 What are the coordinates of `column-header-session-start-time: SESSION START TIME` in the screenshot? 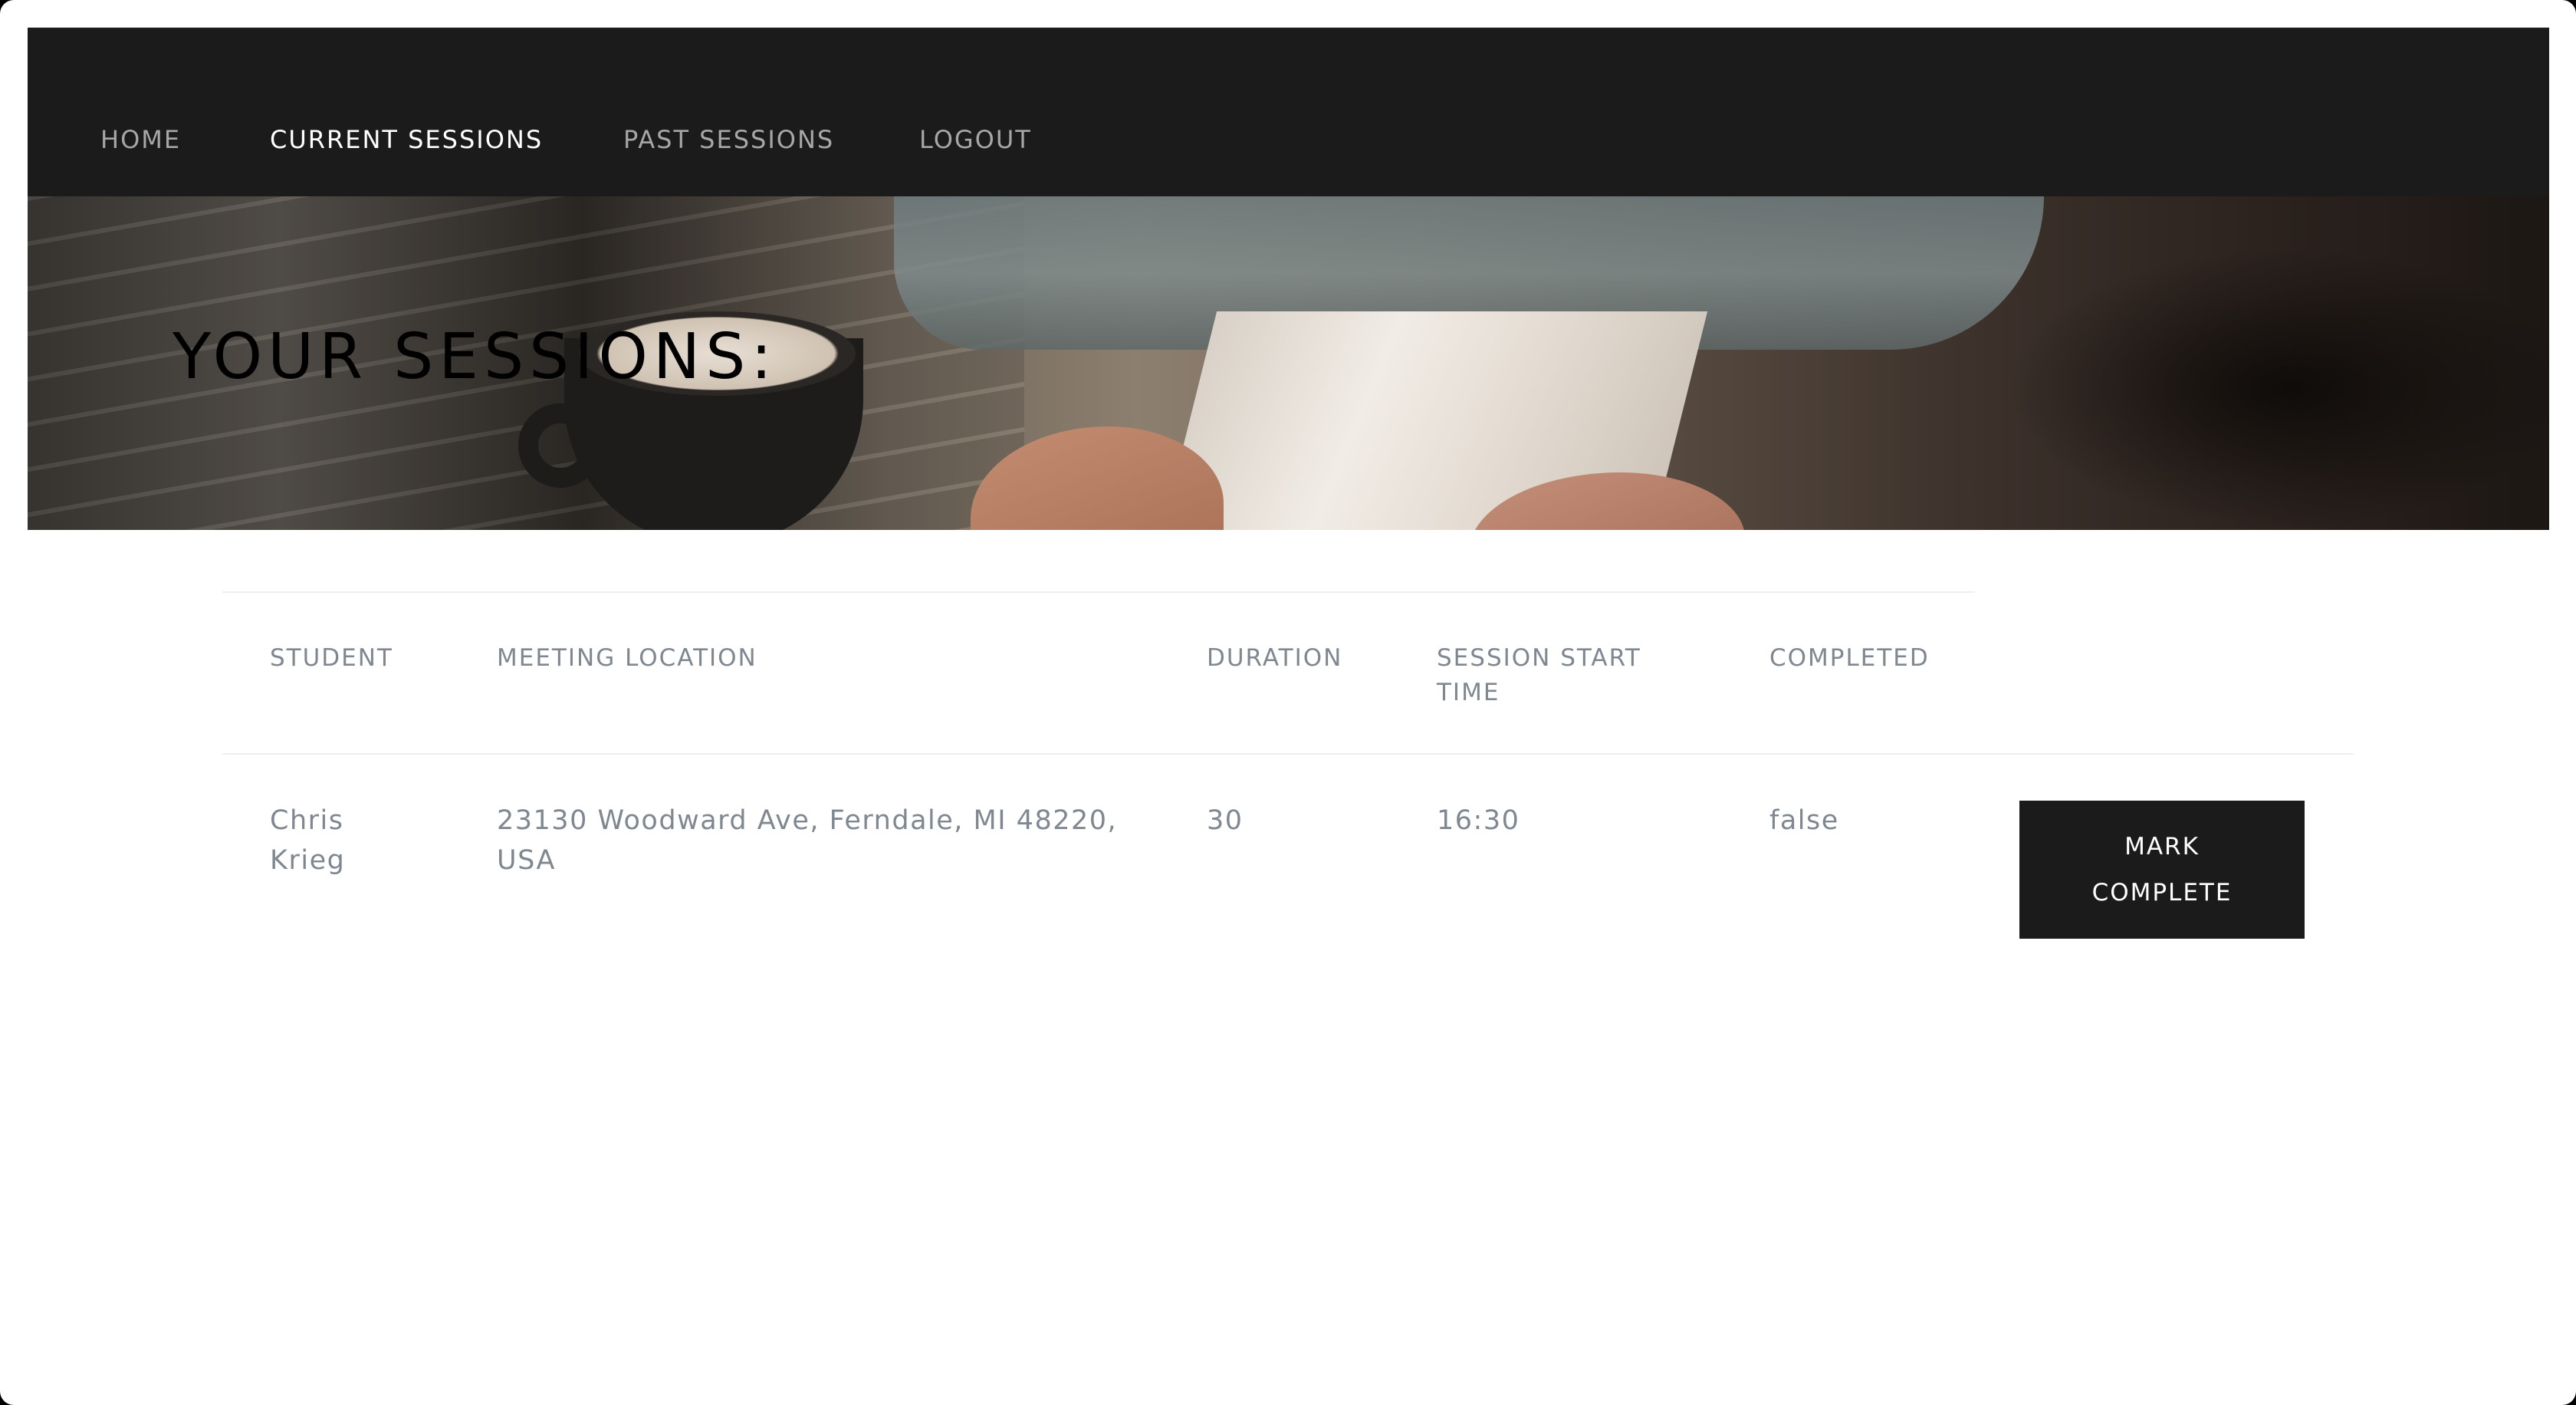 It's located at (1539, 675).